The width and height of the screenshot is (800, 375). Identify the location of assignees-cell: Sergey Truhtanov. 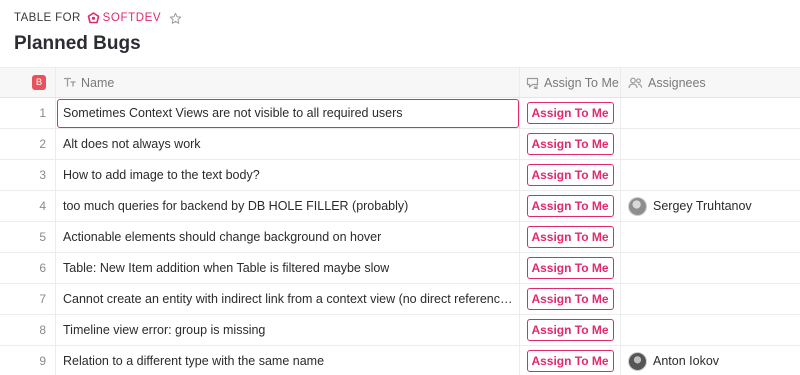
(710, 206).